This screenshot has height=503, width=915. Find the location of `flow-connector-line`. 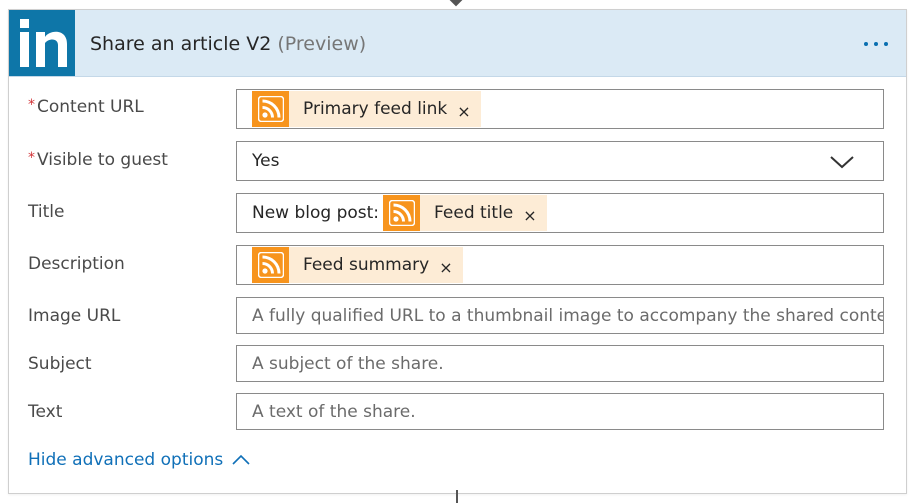

flow-connector-line is located at coordinates (457, 496).